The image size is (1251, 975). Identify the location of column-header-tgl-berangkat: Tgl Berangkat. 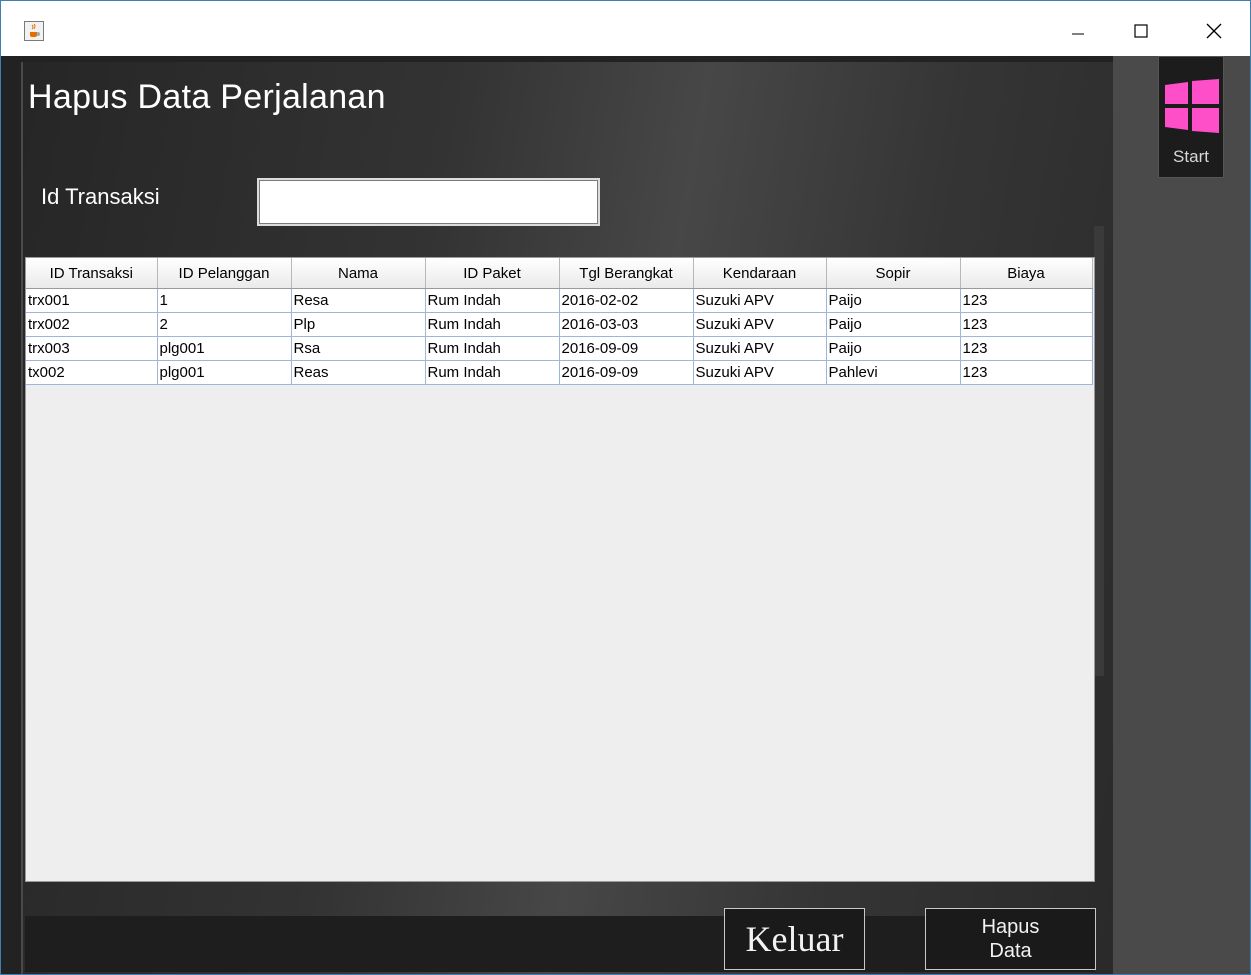
(626, 273).